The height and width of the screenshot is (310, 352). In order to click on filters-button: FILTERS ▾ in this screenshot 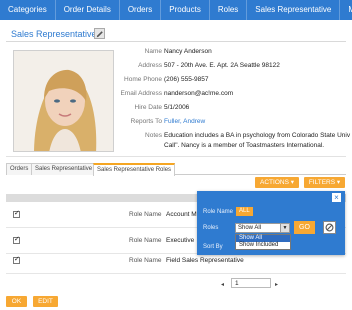, I will do `click(324, 182)`.